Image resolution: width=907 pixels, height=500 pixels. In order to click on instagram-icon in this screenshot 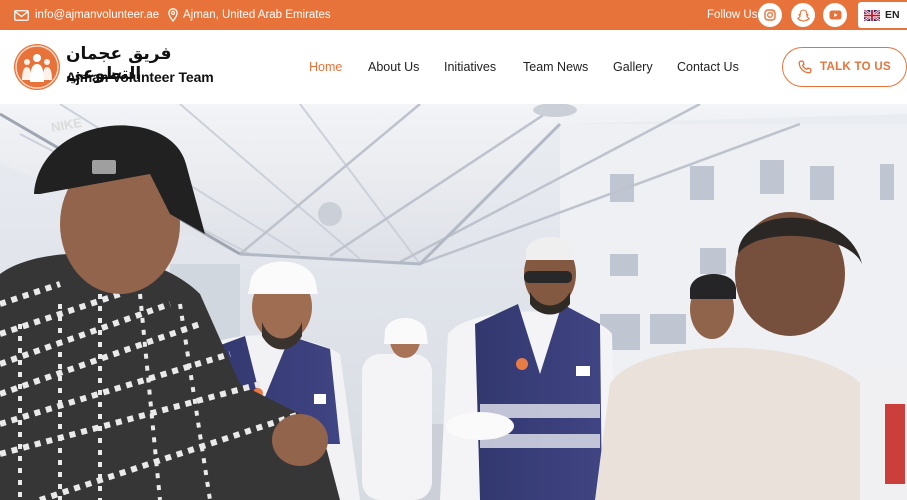, I will do `click(770, 15)`.